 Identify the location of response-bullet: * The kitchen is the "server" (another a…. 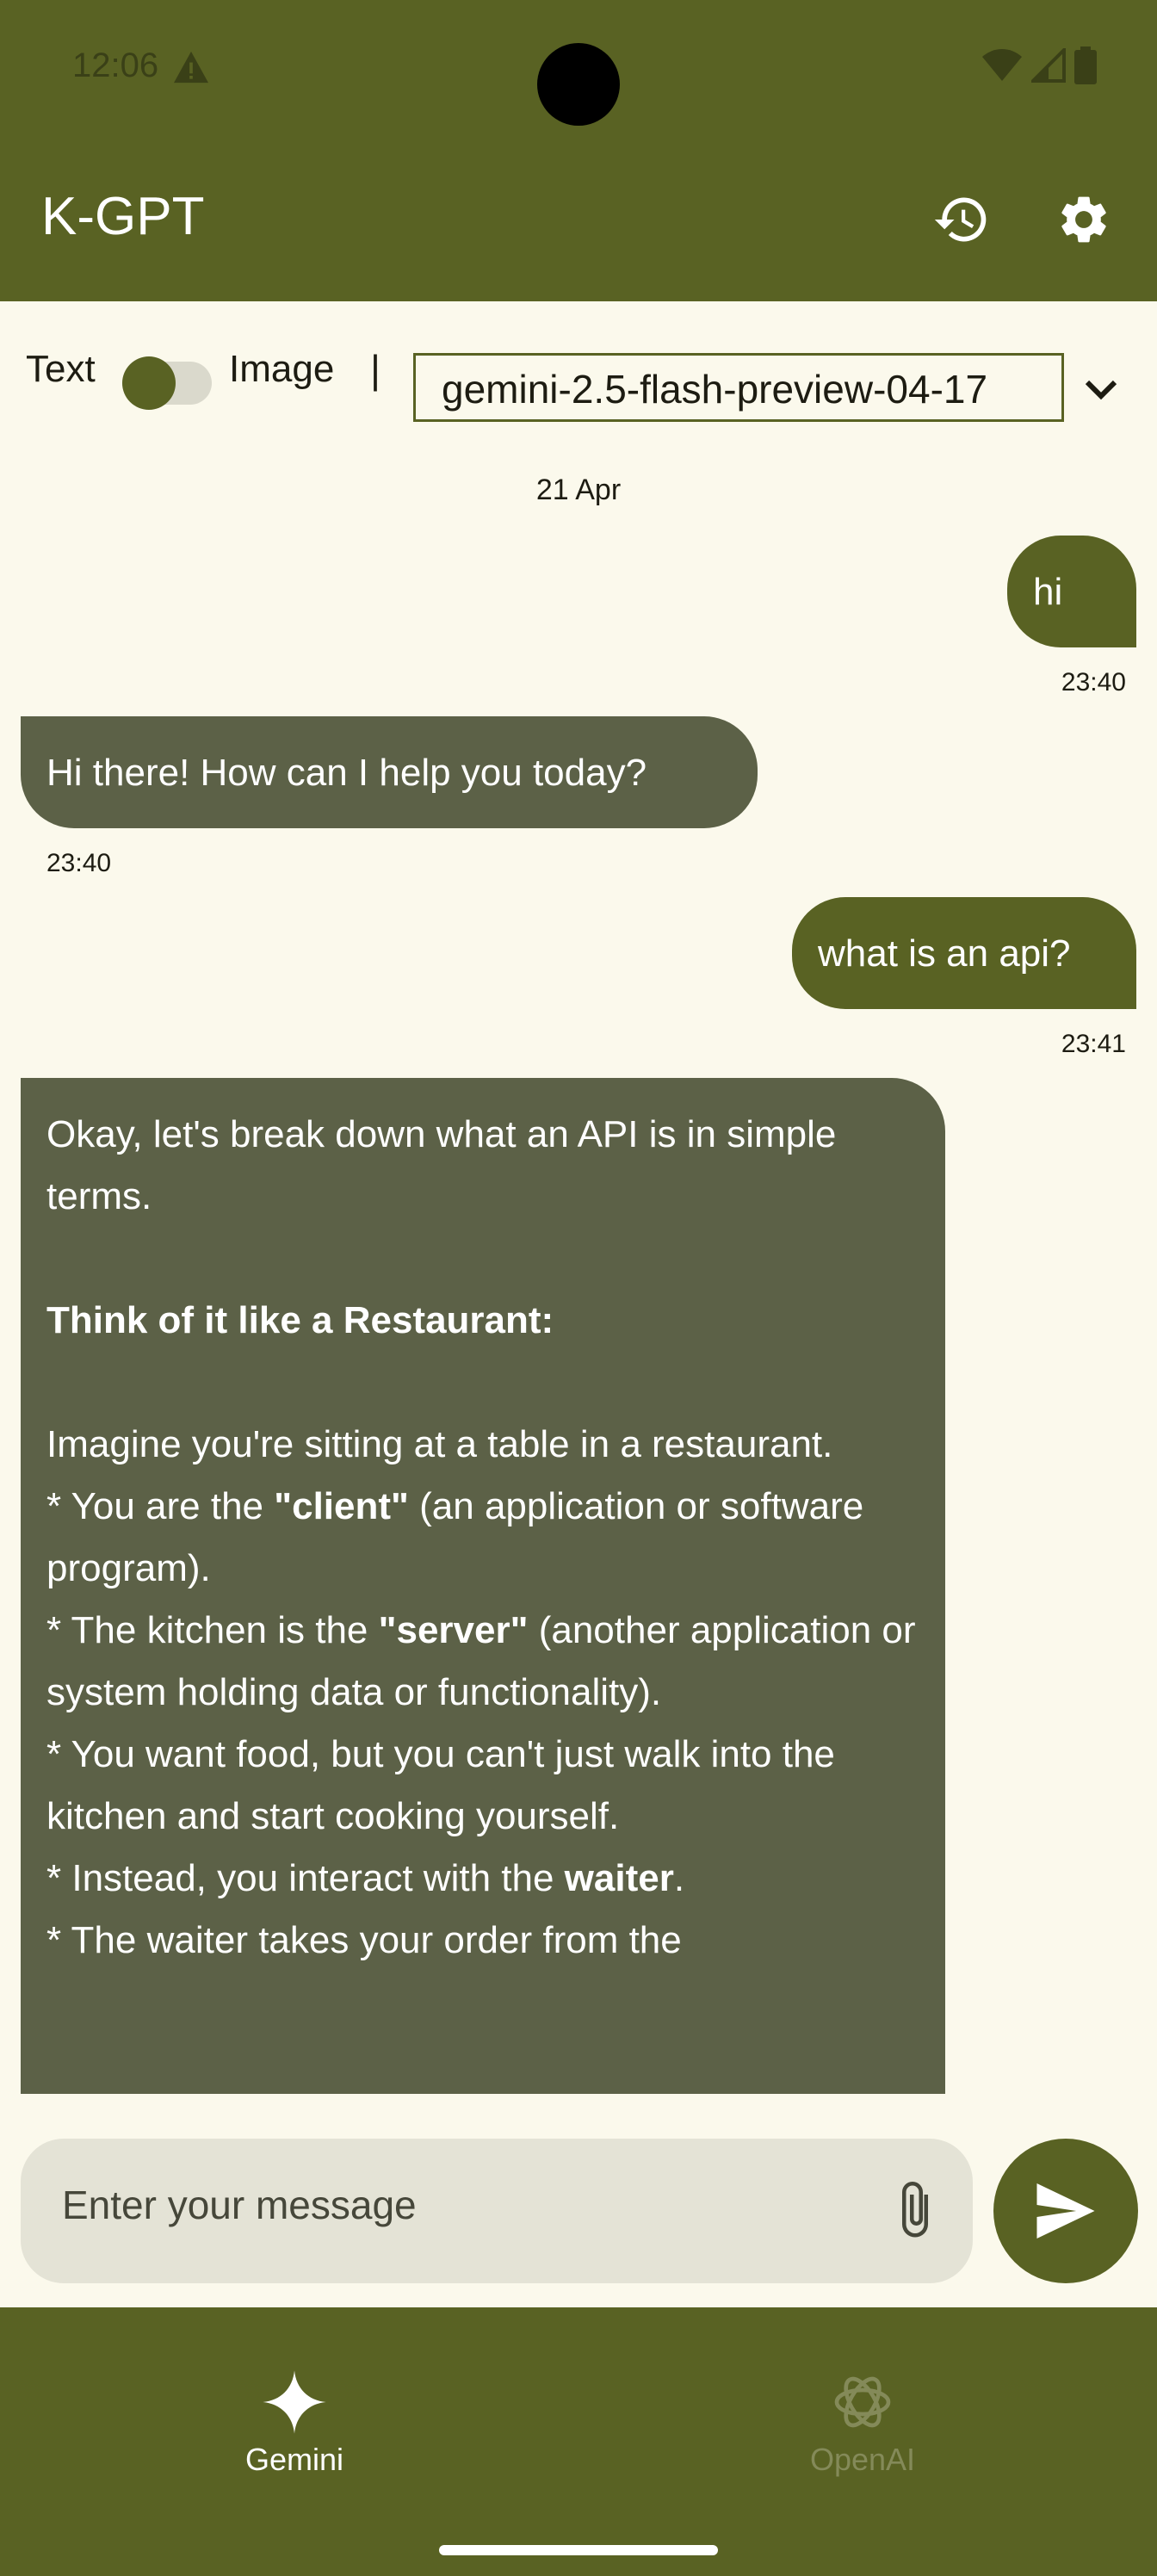
(481, 1661).